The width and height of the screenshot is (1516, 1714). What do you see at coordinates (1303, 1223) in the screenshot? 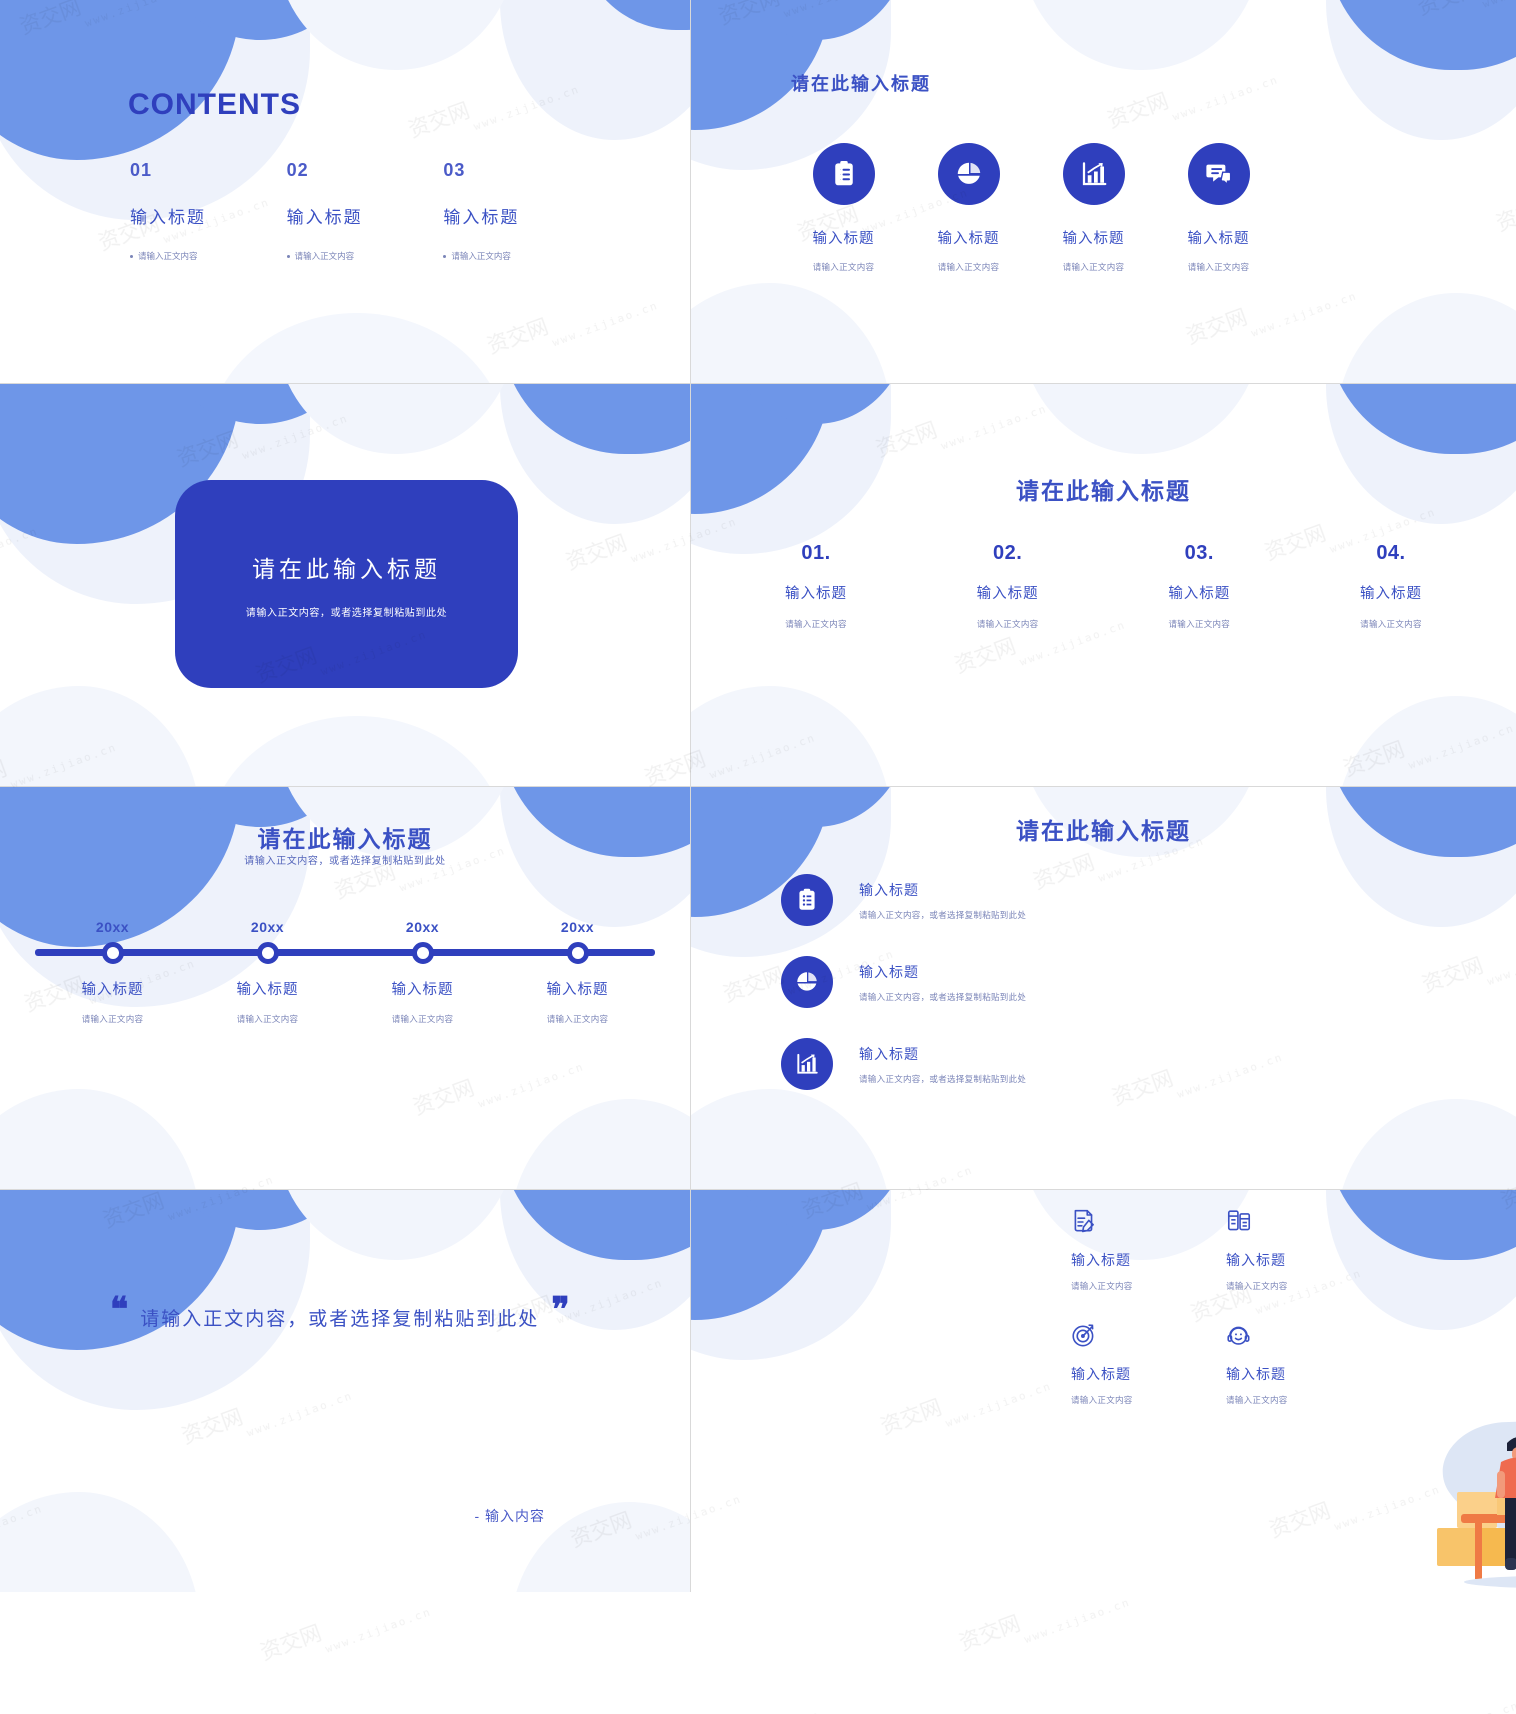
I see `device-compare-icon` at bounding box center [1303, 1223].